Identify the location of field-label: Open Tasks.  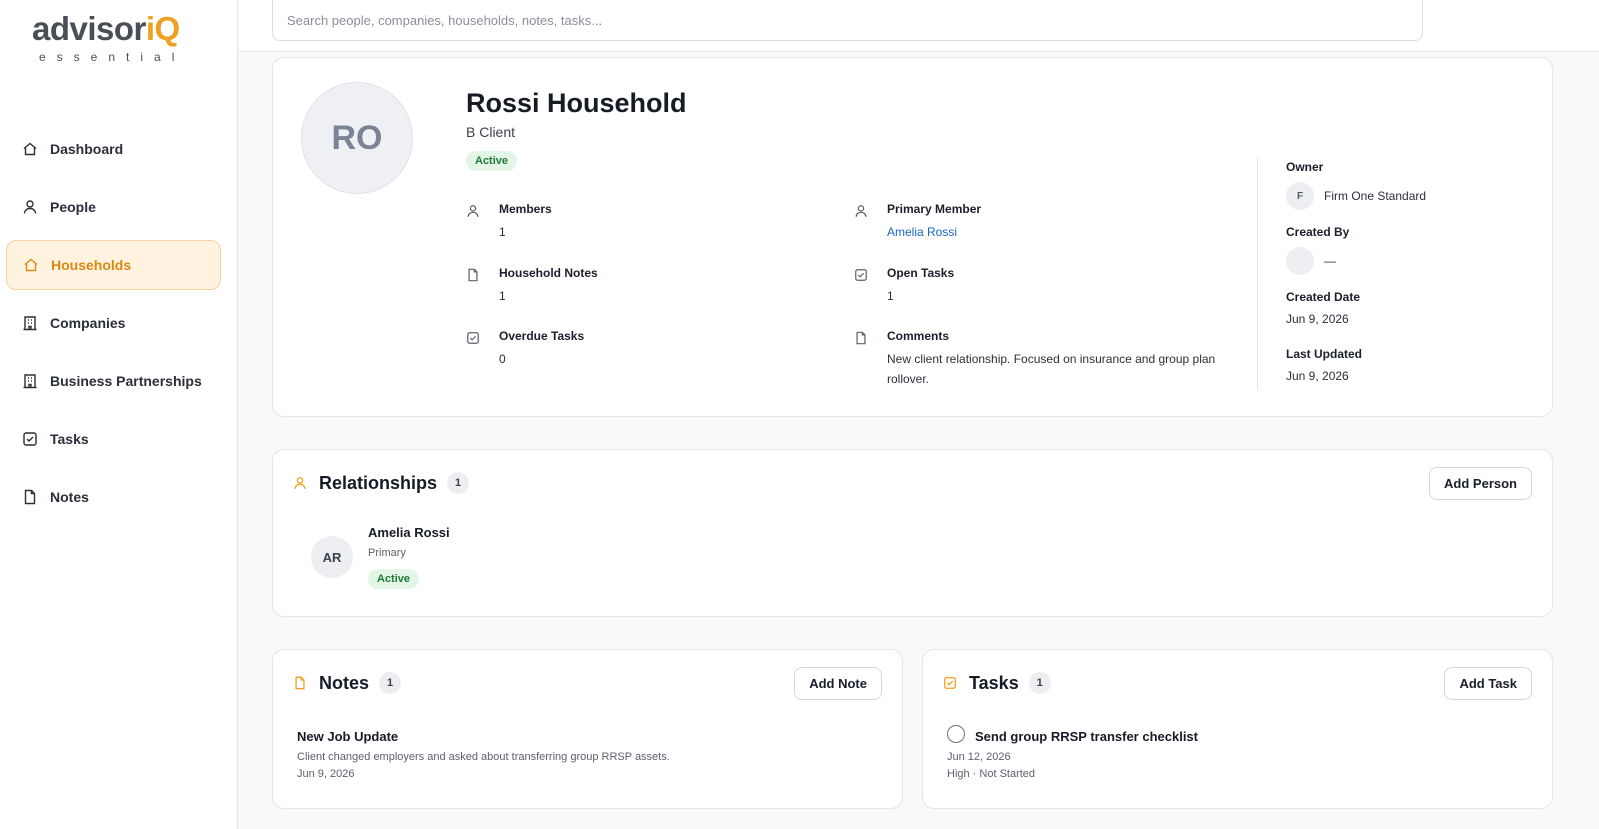
(921, 273).